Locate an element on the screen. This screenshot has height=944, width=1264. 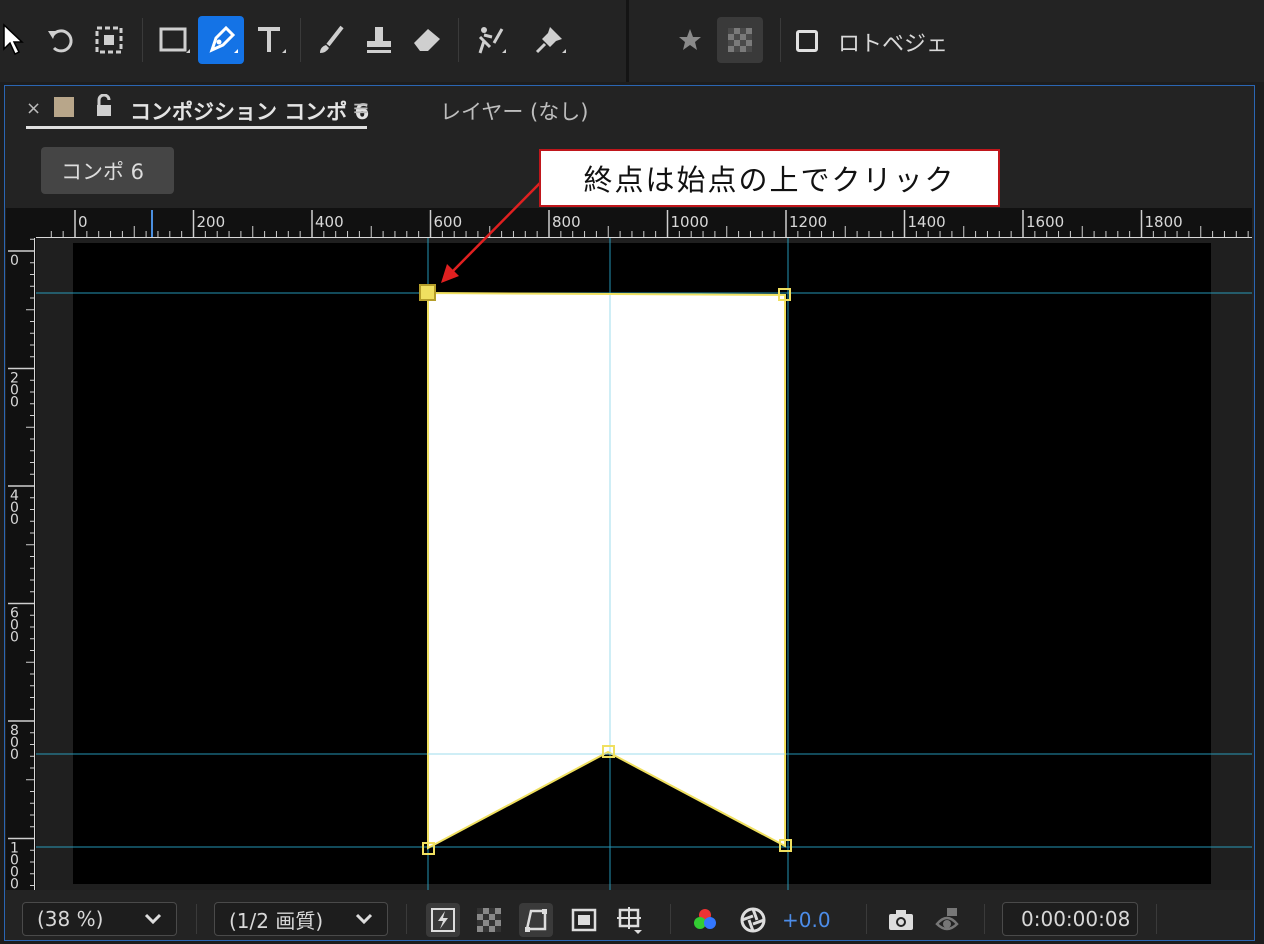
fast-previews-button is located at coordinates (443, 920).